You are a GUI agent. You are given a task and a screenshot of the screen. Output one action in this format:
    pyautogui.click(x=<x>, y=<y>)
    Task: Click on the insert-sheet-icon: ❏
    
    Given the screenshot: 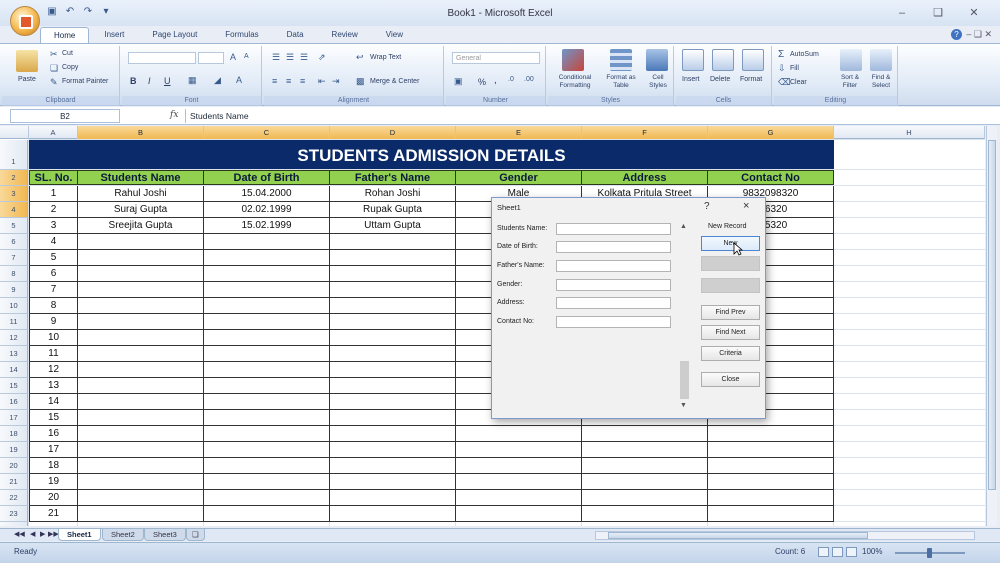 What is the action you would take?
    pyautogui.click(x=195, y=535)
    